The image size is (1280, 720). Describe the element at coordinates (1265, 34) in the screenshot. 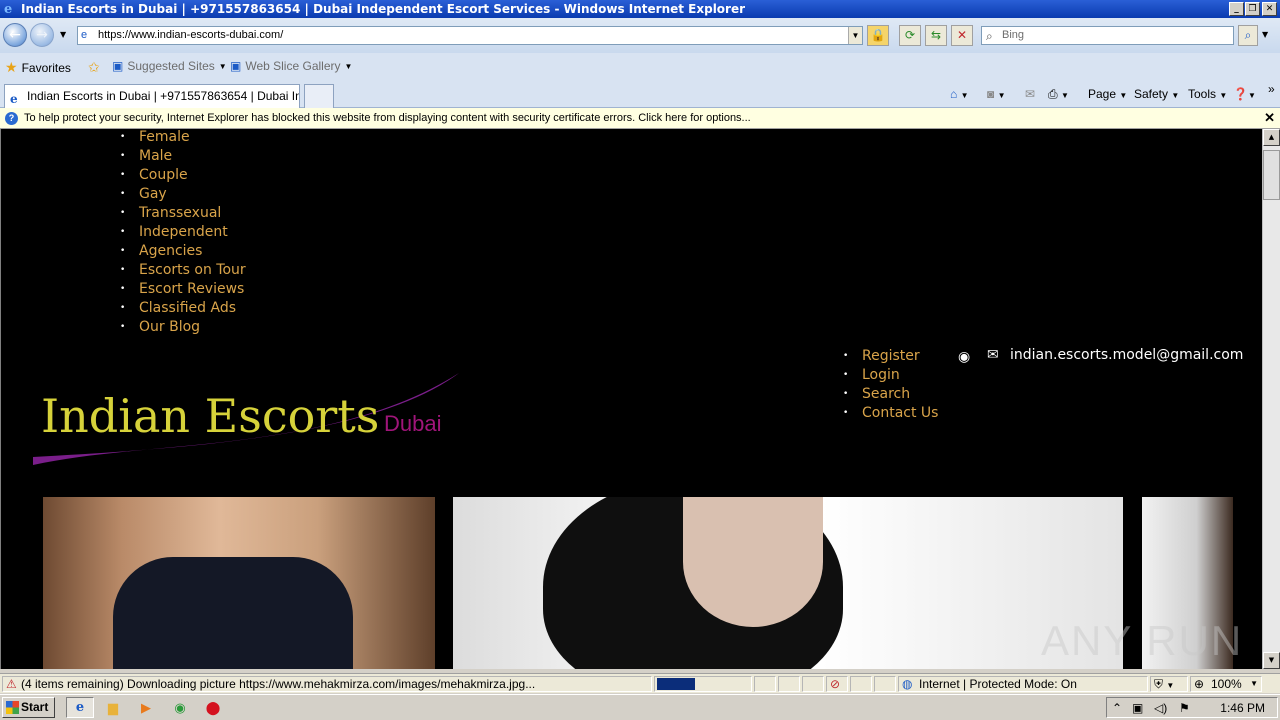

I see `search-options-icon: ▼` at that location.